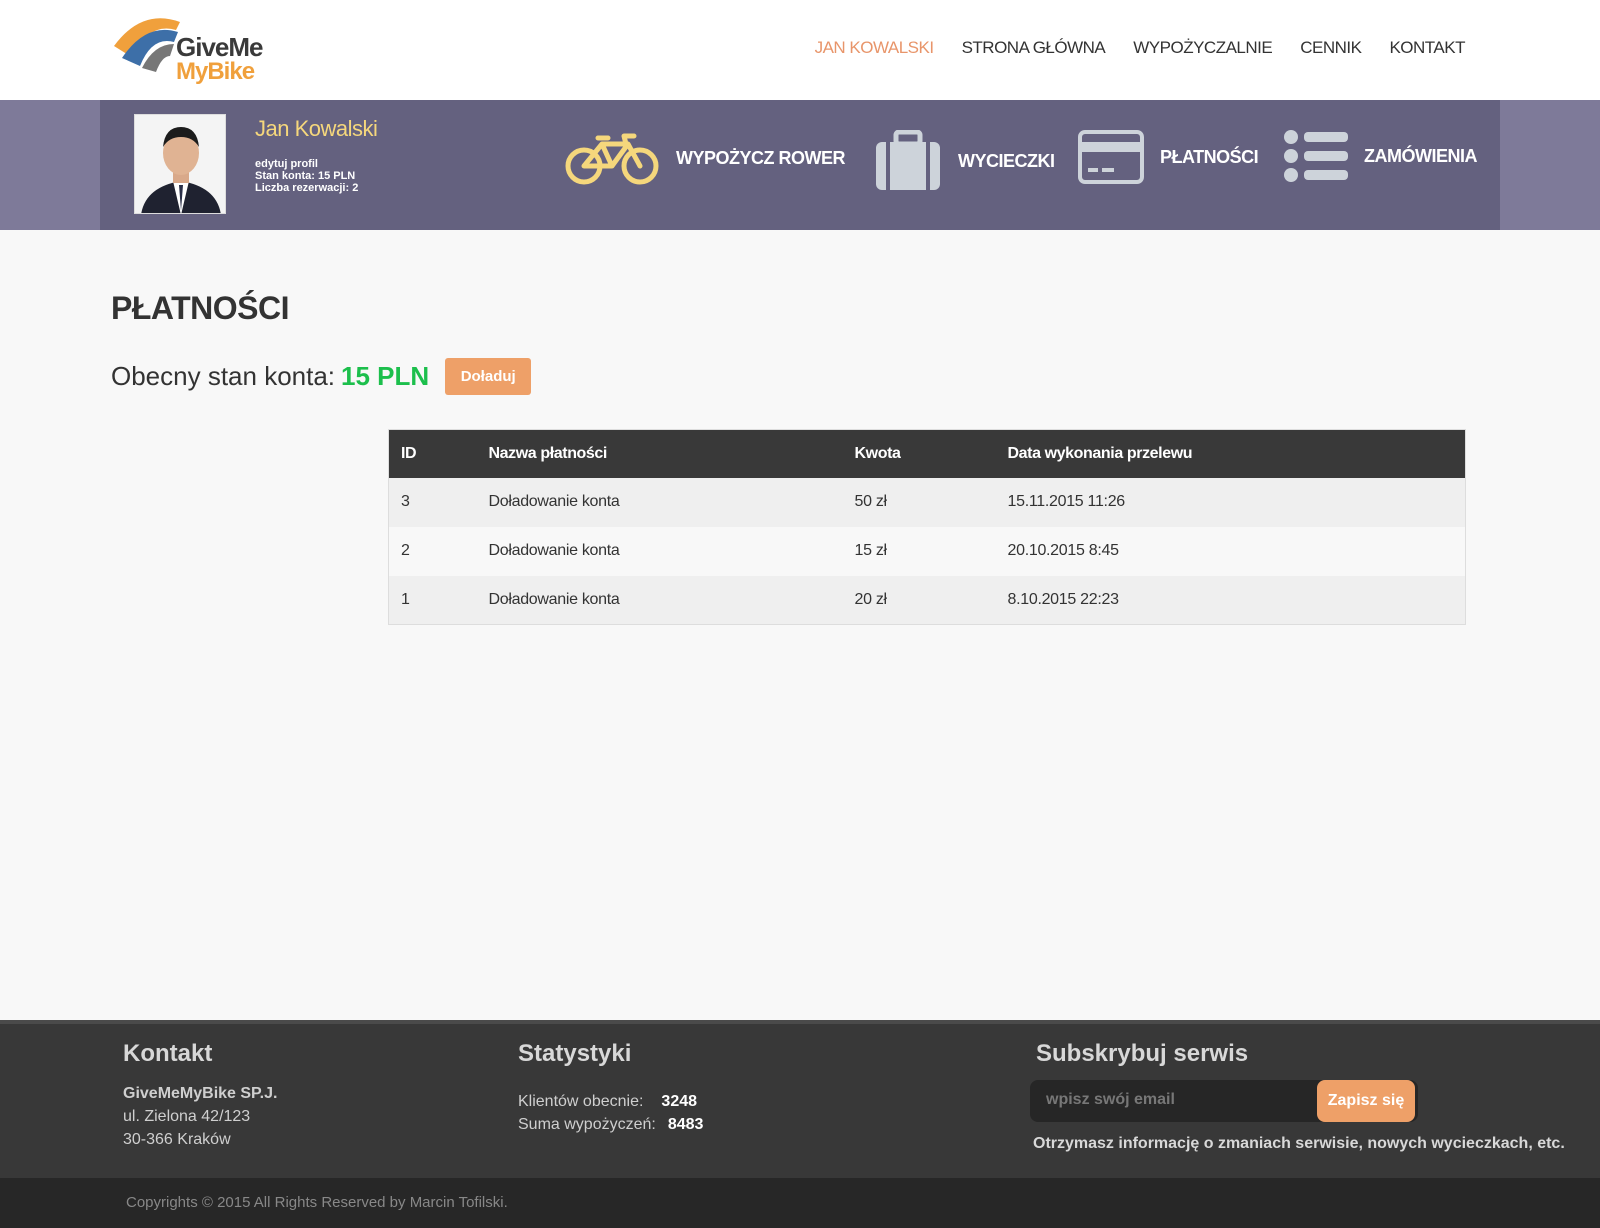 The height and width of the screenshot is (1228, 1600). Describe the element at coordinates (1202, 48) in the screenshot. I see `nav-rentals: WYPOŻYCZALNIE` at that location.